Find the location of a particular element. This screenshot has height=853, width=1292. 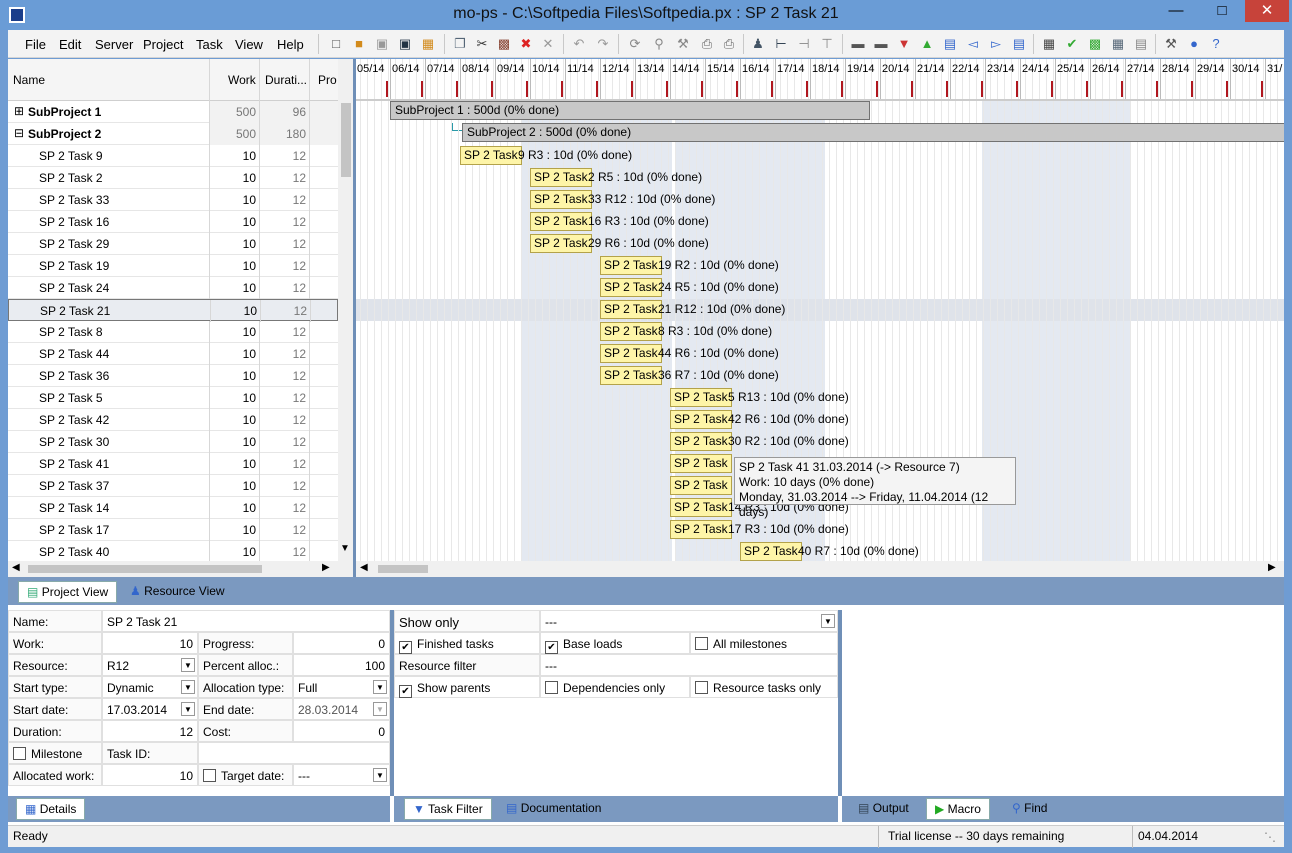

menu-server: Server is located at coordinates (114, 44).